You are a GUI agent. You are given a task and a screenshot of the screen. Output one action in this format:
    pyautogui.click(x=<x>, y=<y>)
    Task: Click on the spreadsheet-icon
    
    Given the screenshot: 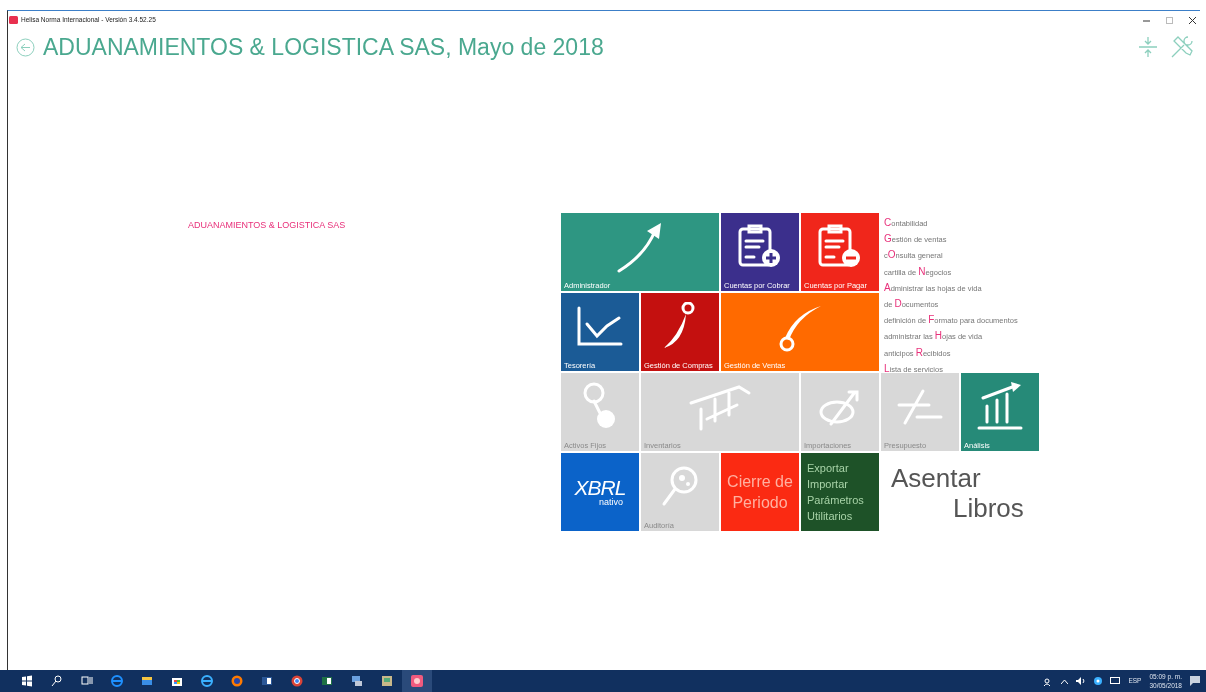 What is the action you would take?
    pyautogui.click(x=327, y=681)
    